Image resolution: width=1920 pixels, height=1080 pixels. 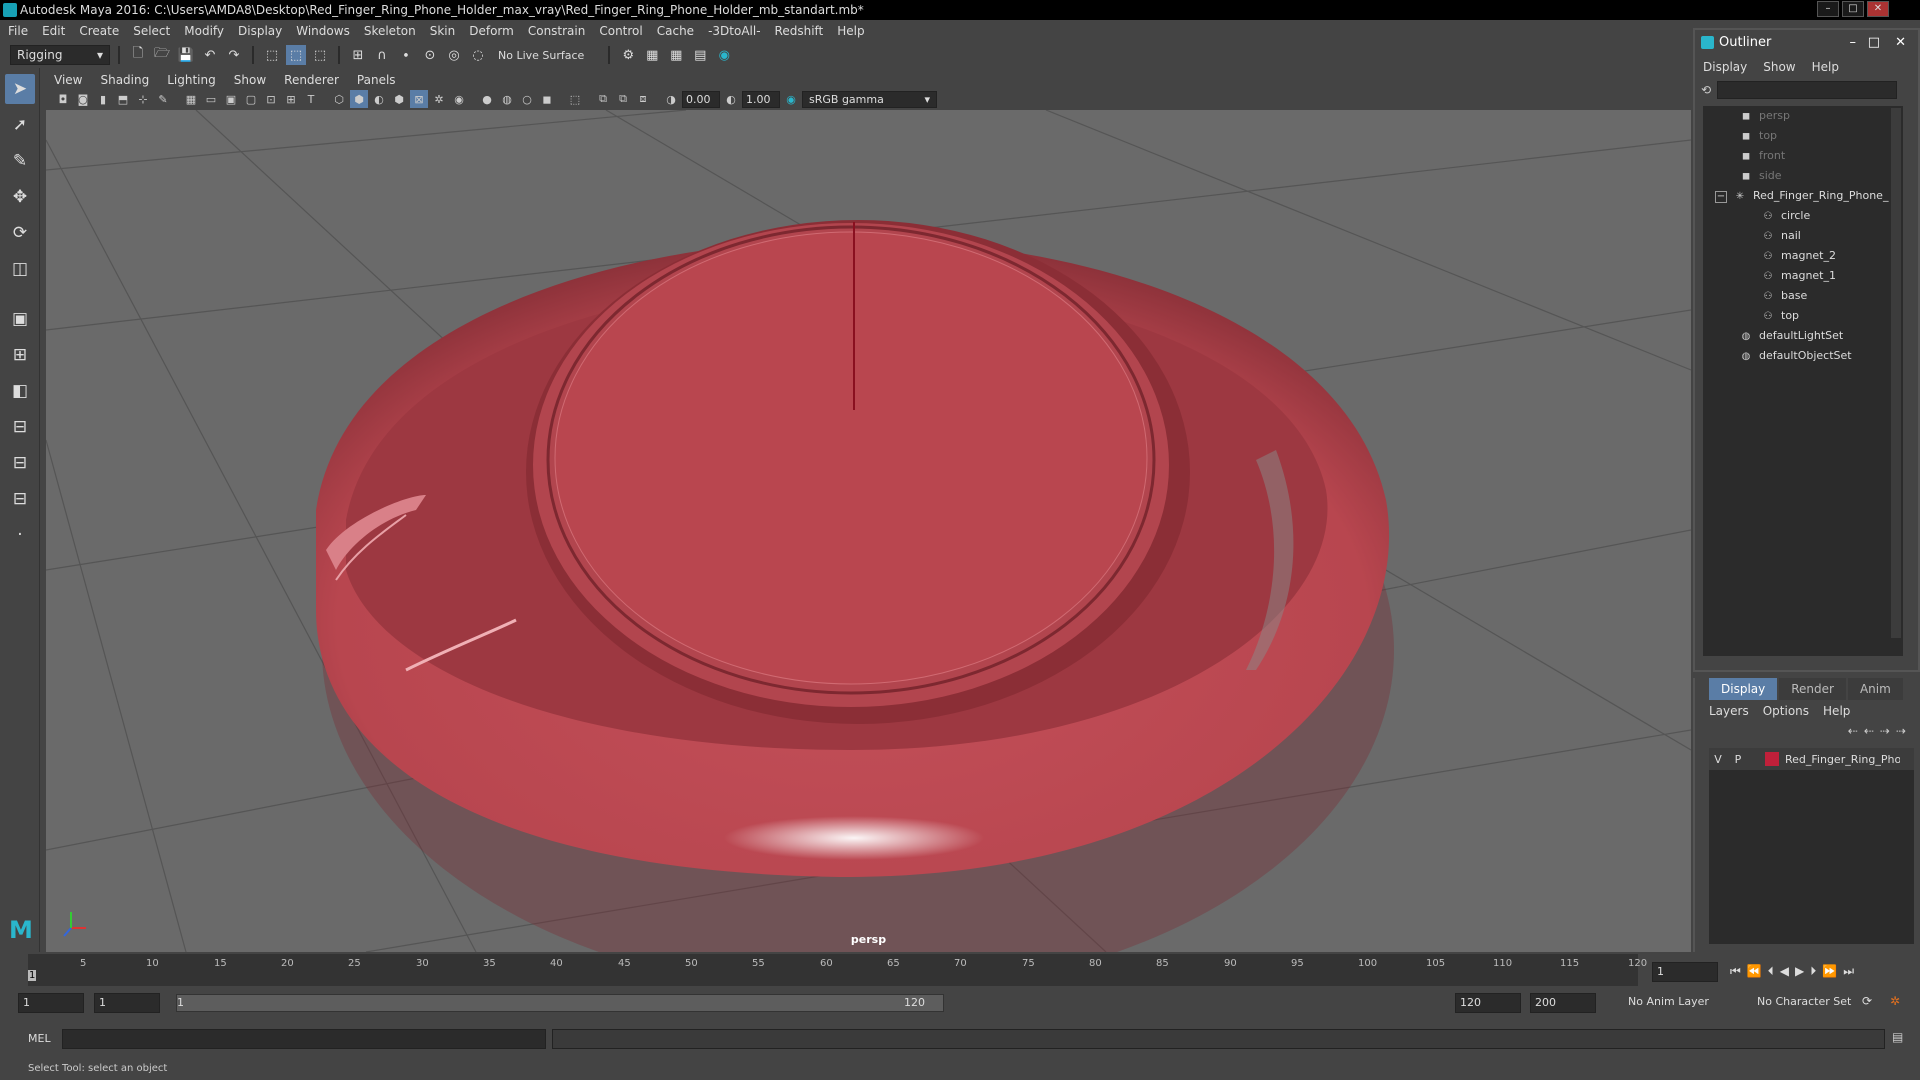 What do you see at coordinates (1791, 336) in the screenshot?
I see `tree-item-default-light-set: ◍ defaultLightSet` at bounding box center [1791, 336].